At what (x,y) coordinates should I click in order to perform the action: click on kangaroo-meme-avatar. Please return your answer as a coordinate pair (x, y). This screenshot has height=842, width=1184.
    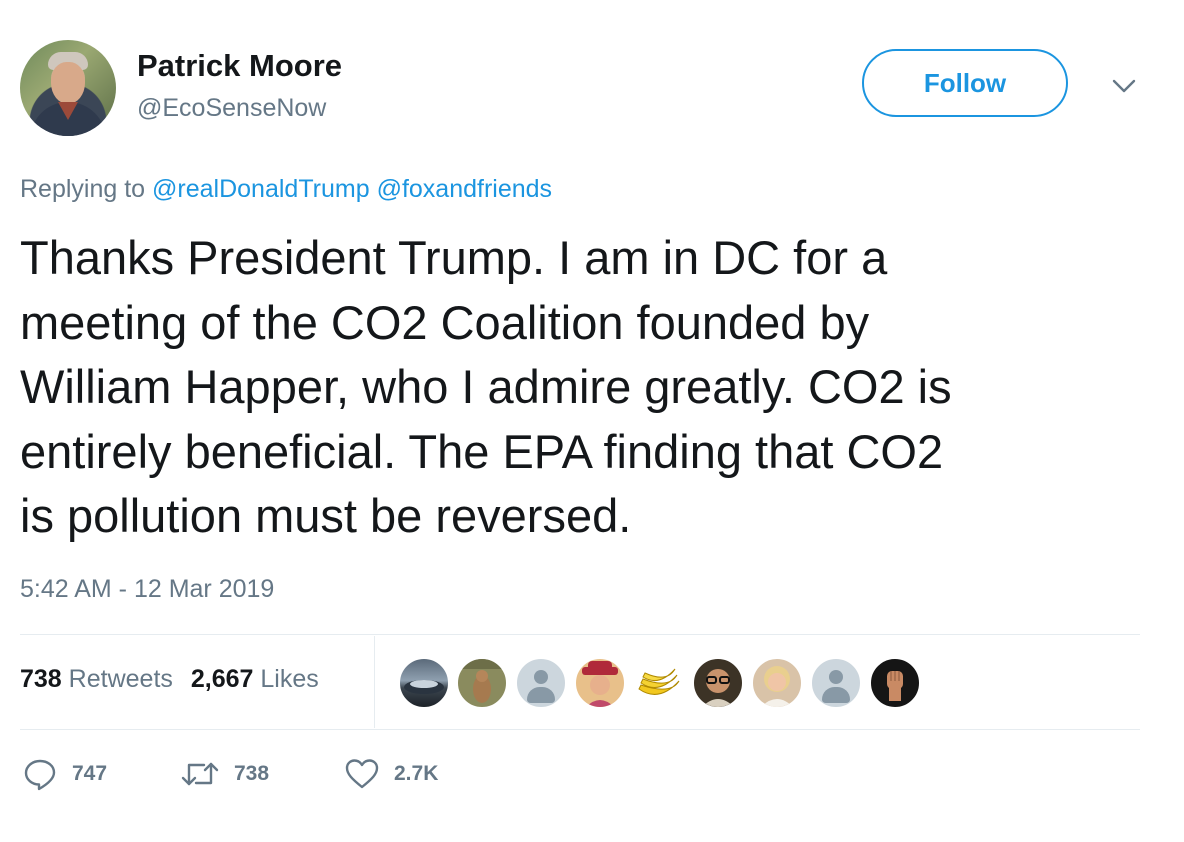
    Looking at the image, I should click on (482, 683).